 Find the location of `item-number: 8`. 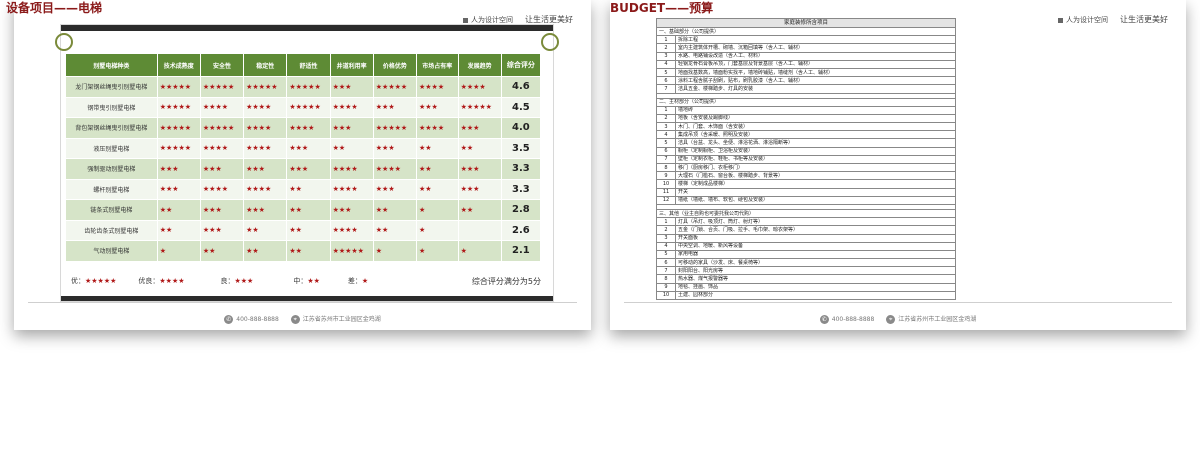

item-number: 8 is located at coordinates (666, 167).